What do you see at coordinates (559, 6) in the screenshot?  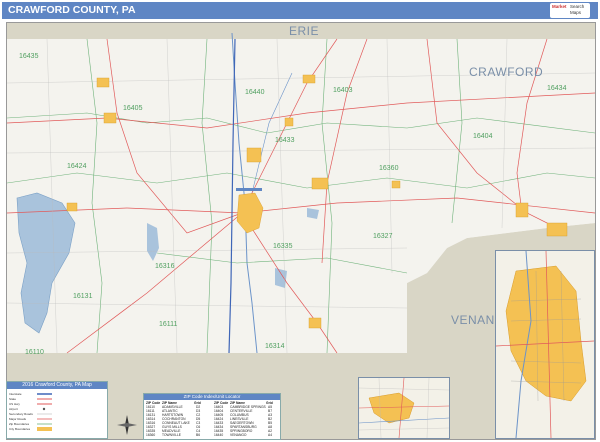 I see `logo-brand: Market` at bounding box center [559, 6].